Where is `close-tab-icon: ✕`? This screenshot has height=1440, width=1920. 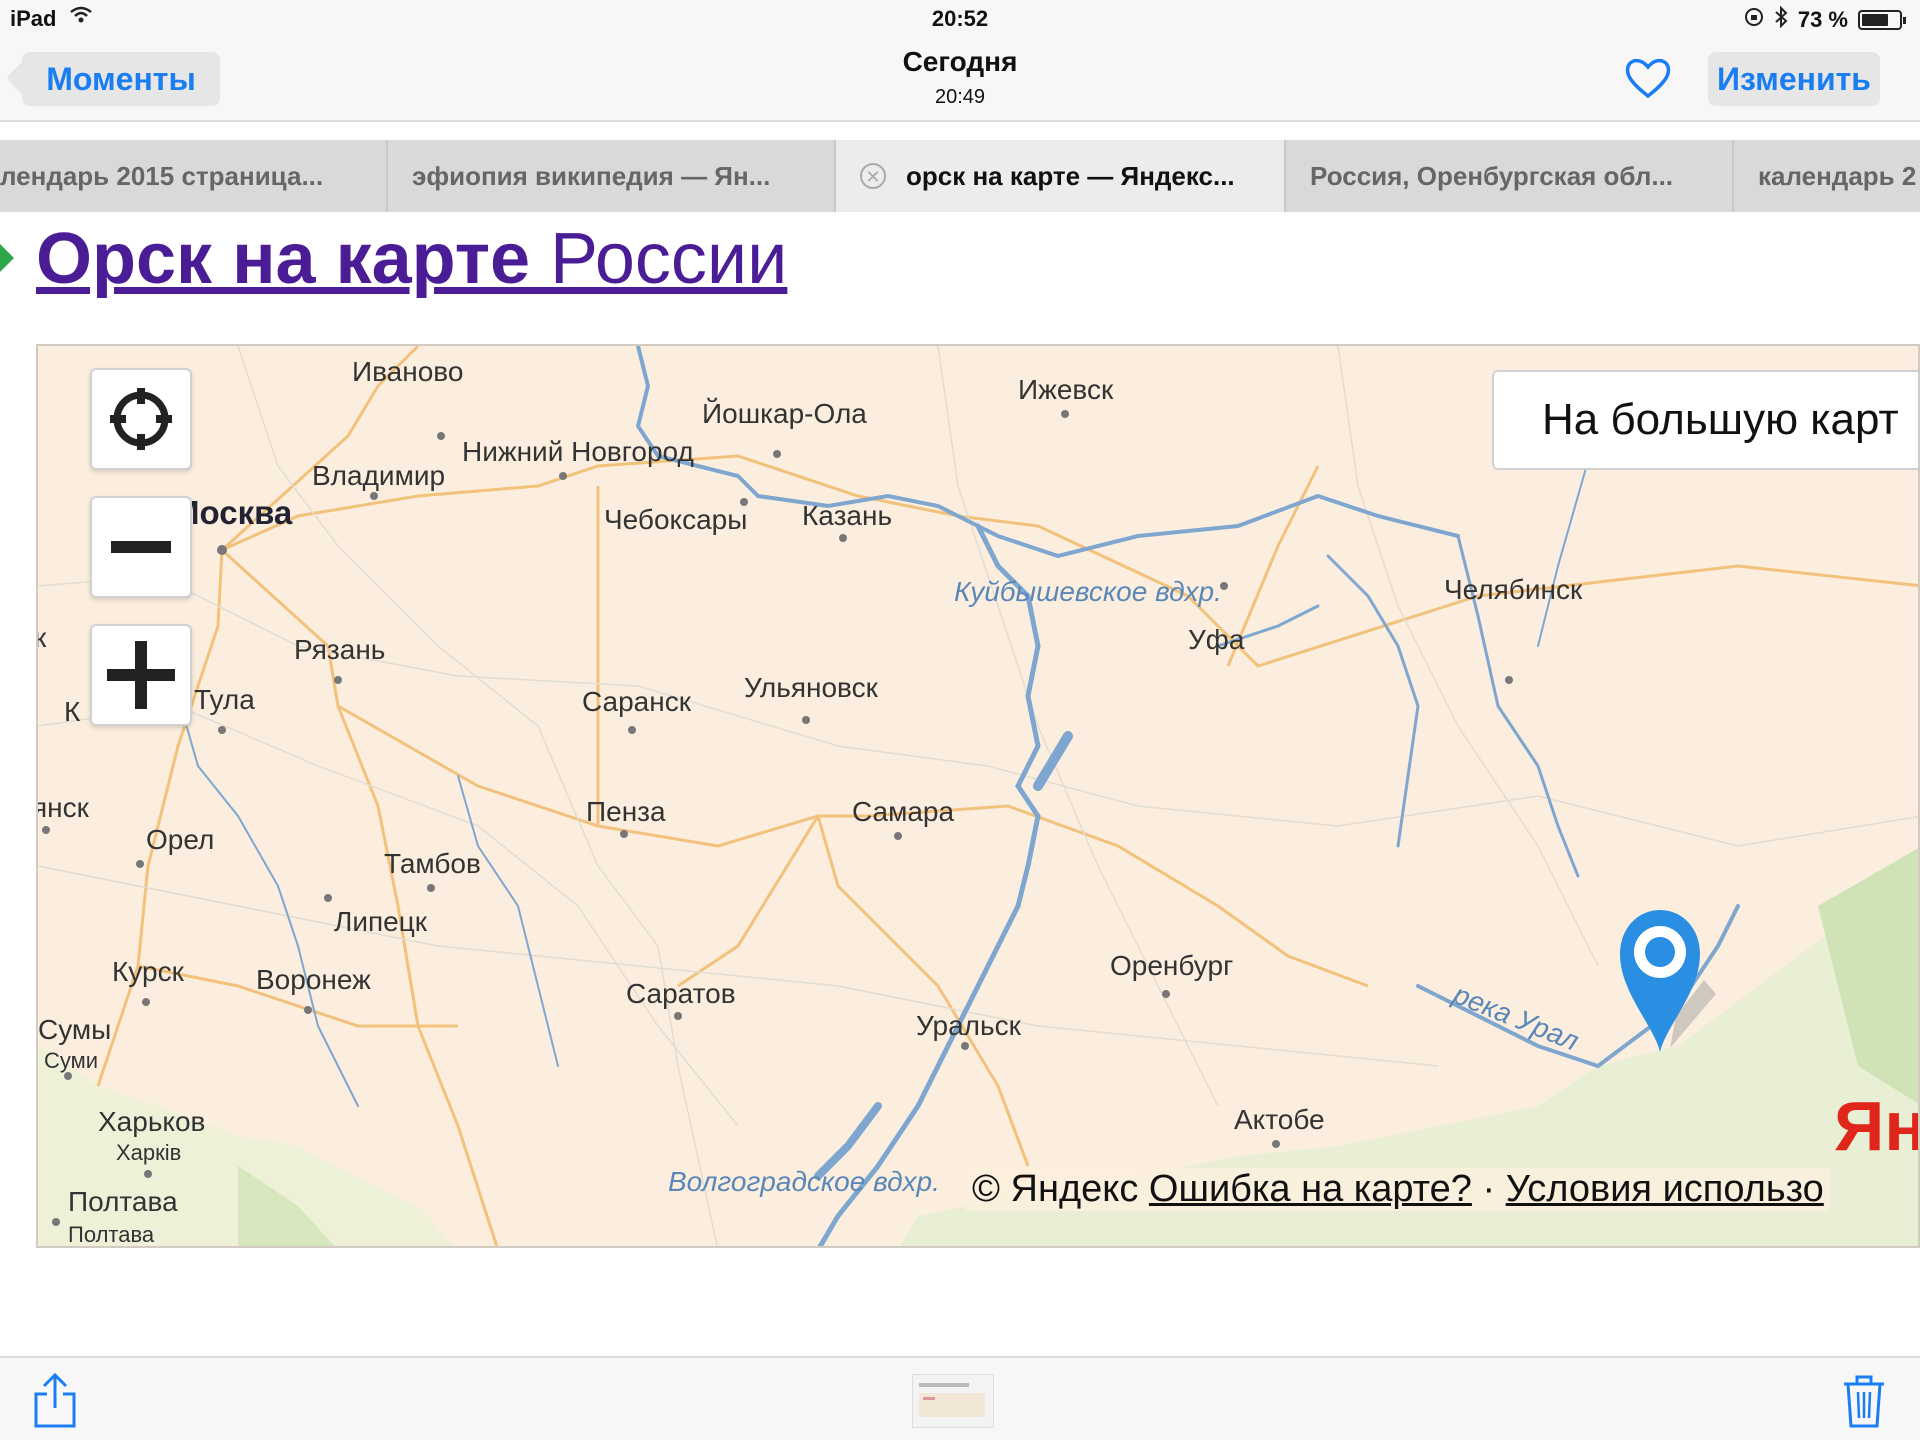
close-tab-icon: ✕ is located at coordinates (873, 176).